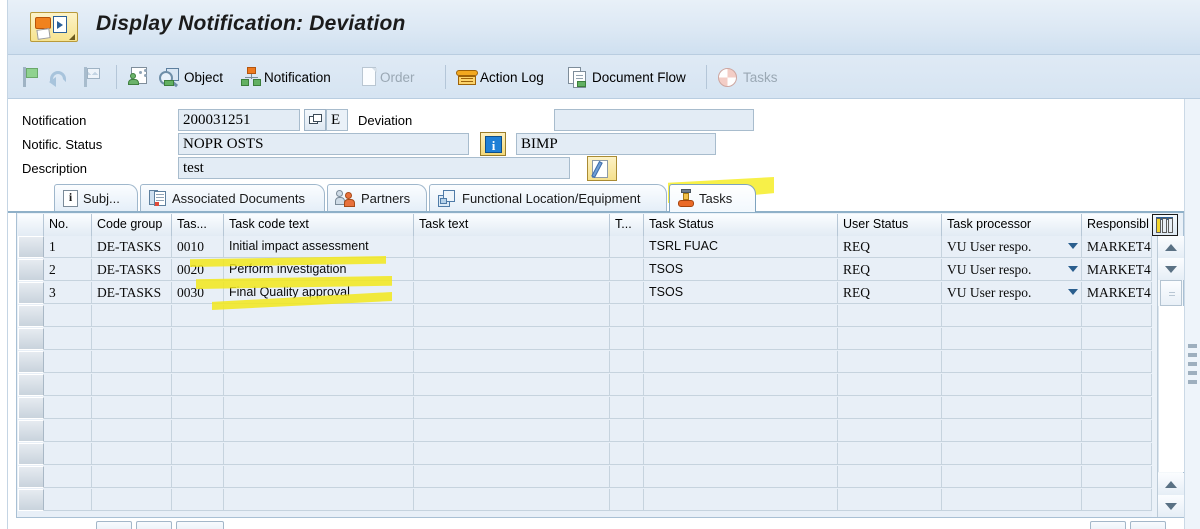 This screenshot has width=1200, height=529. I want to click on column-task-text: Task text, so click(512, 225).